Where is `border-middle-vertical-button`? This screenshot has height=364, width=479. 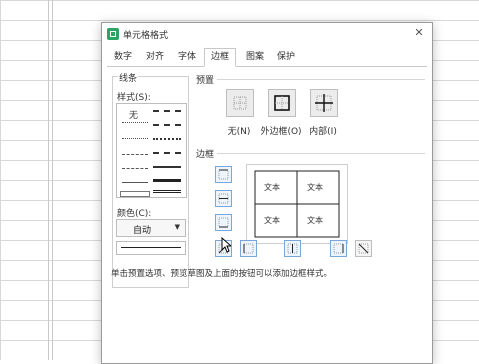
border-middle-vertical-button is located at coordinates (292, 248).